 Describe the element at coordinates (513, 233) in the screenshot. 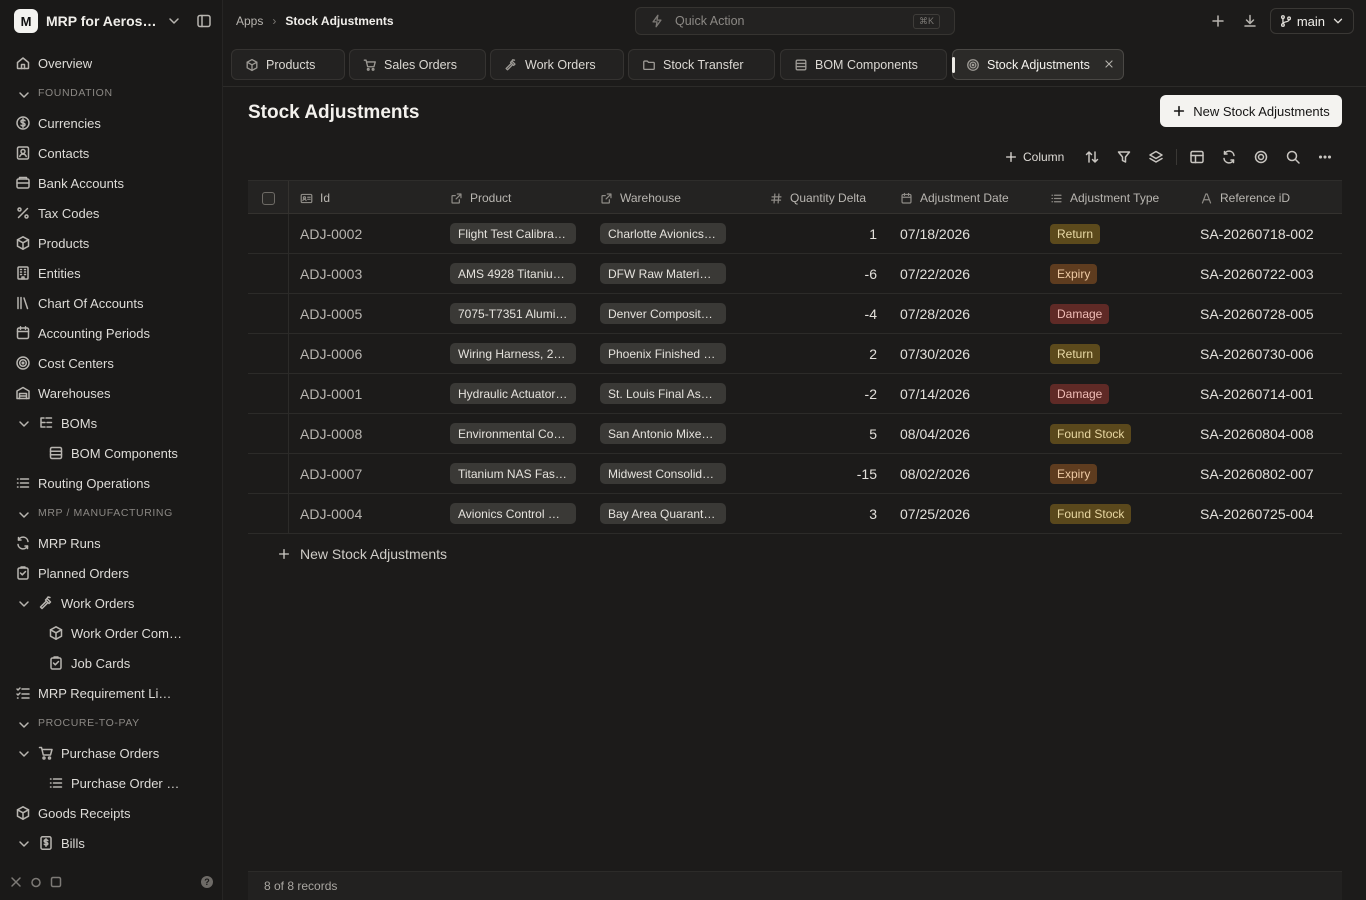

I see `product-link-chip: Flight Test Calibration Kit` at that location.